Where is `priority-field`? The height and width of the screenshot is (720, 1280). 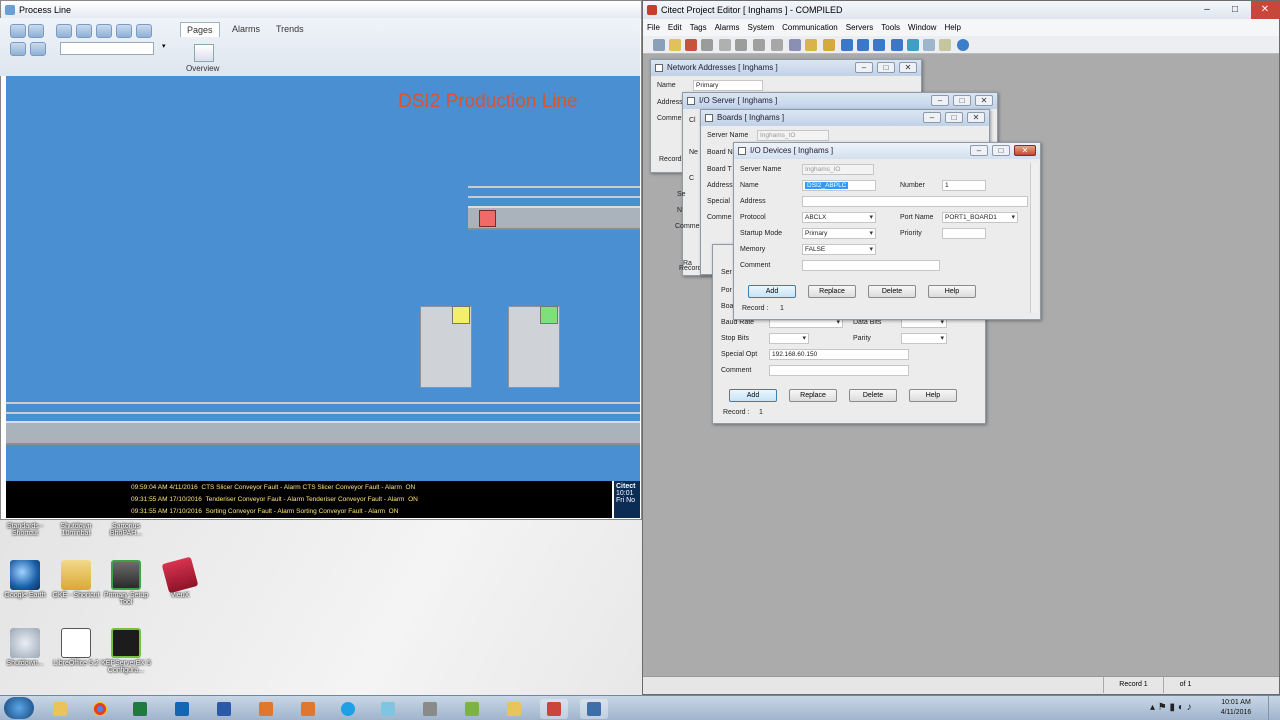 priority-field is located at coordinates (964, 233).